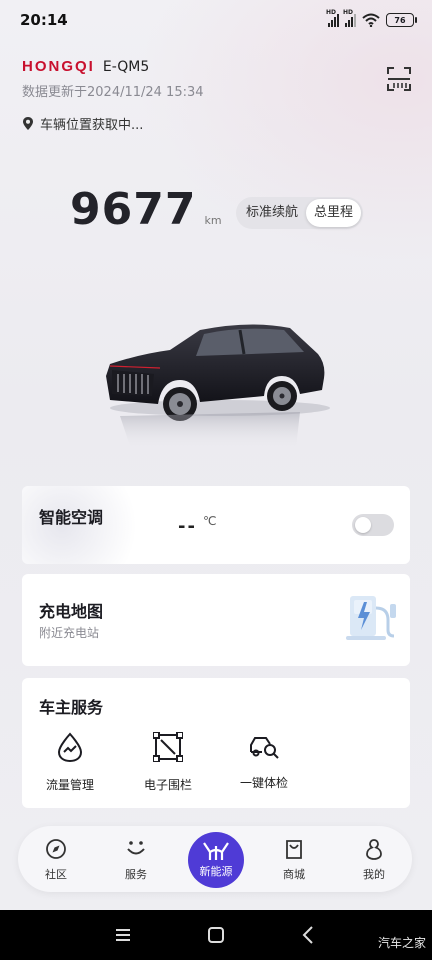 This screenshot has height=960, width=432. I want to click on shopping-bag-icon, so click(294, 849).